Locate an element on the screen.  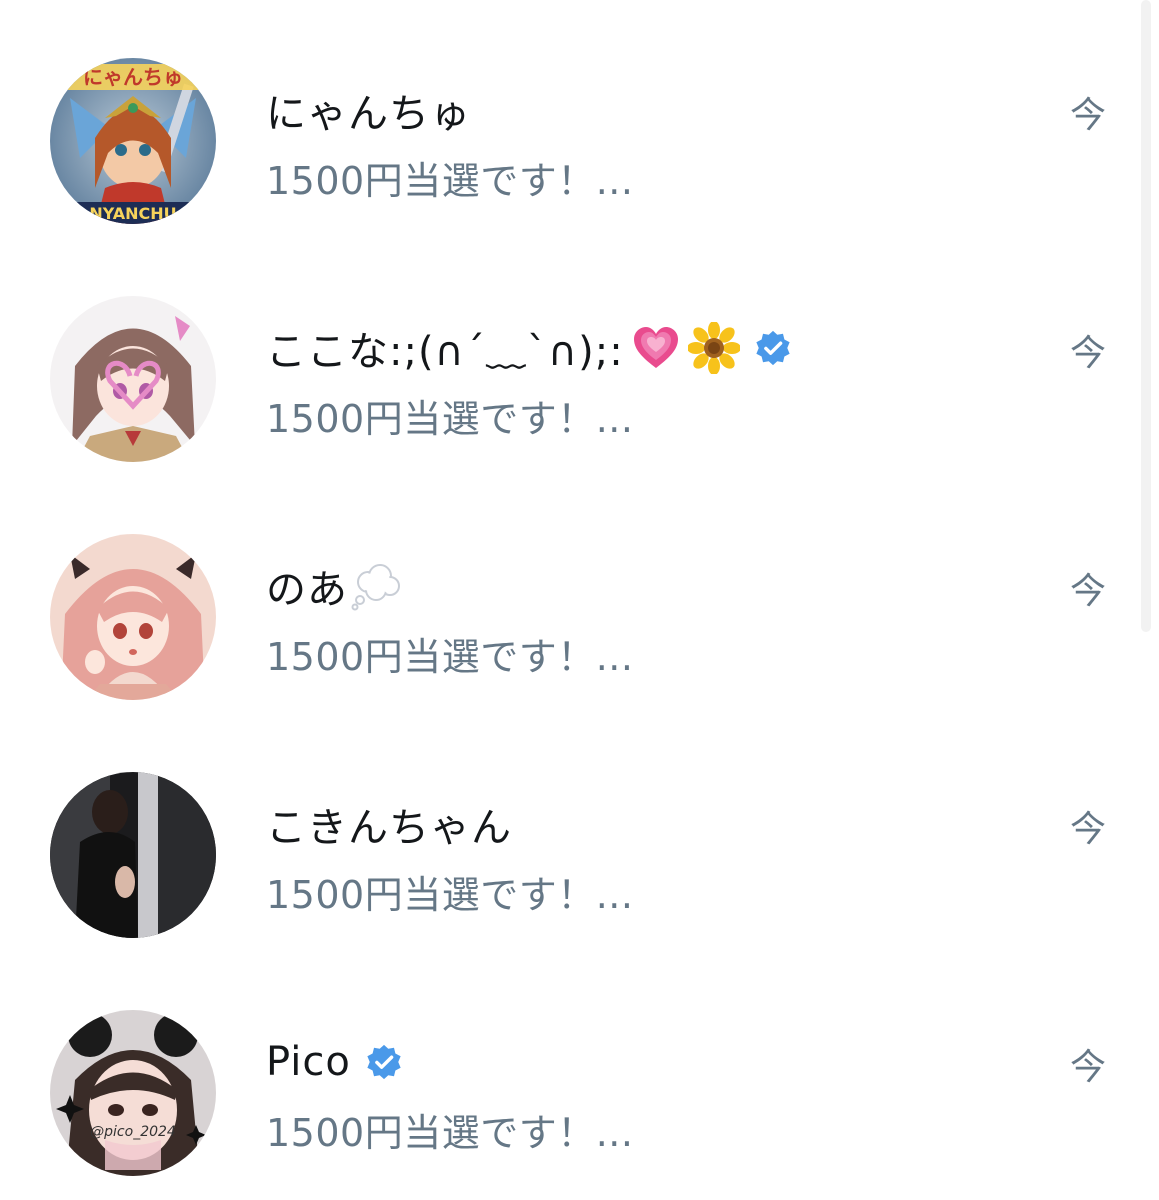
conversation-name-text: ここな:;(∩´﹏`∩);: is located at coordinates (445, 352).